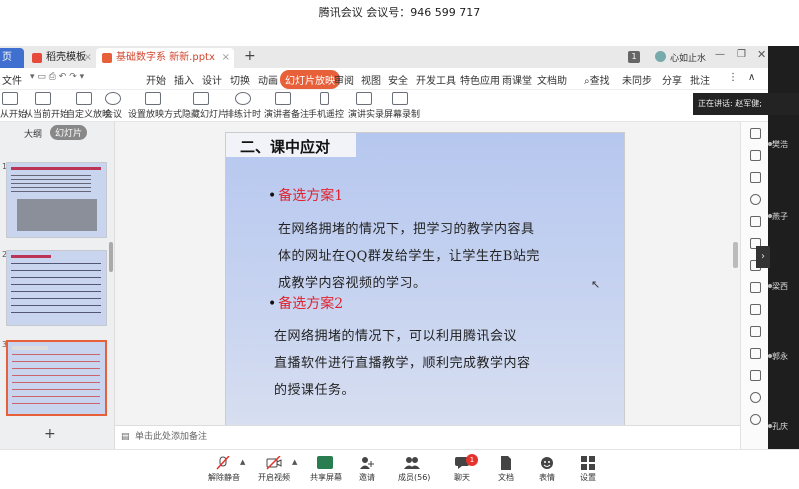 The width and height of the screenshot is (799, 489). What do you see at coordinates (436, 79) in the screenshot?
I see `menu-devtools: 开发工具` at bounding box center [436, 79].